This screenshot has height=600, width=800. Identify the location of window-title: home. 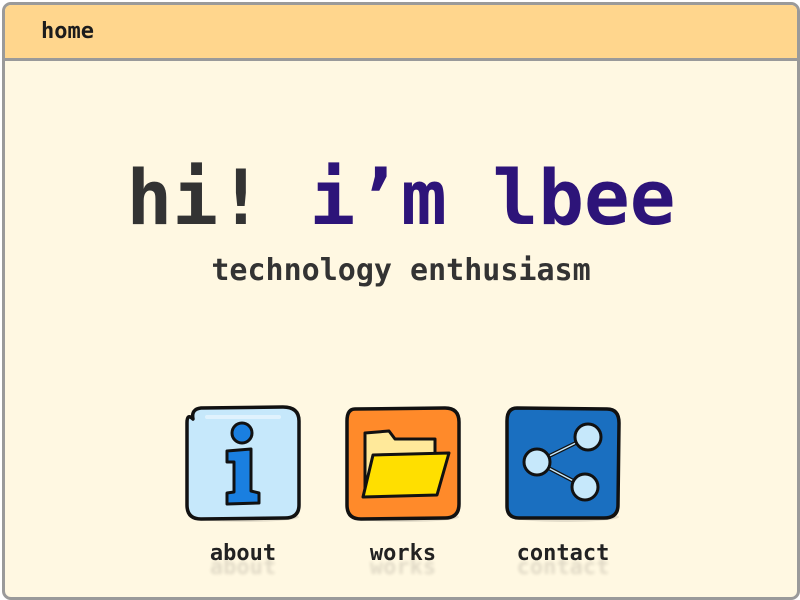
(67, 31).